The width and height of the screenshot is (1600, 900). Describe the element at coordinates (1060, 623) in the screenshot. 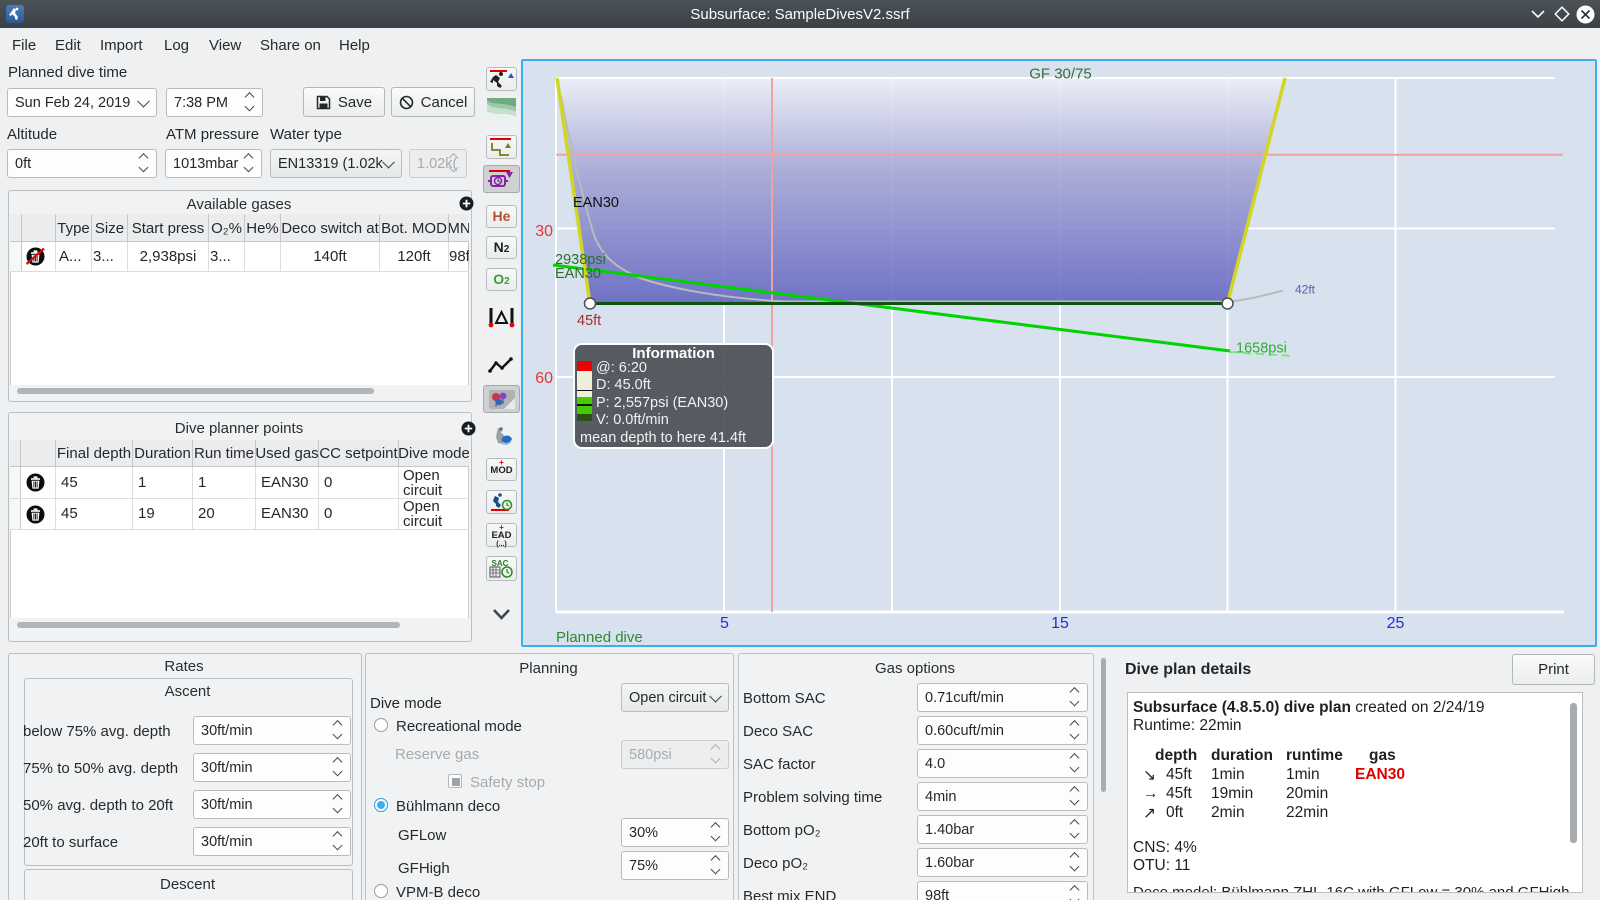

I see `svg-text: 15` at that location.